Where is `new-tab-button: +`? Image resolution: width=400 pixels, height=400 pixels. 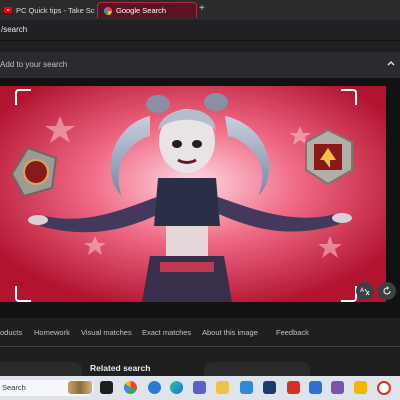
new-tab-button: + is located at coordinates (202, 9).